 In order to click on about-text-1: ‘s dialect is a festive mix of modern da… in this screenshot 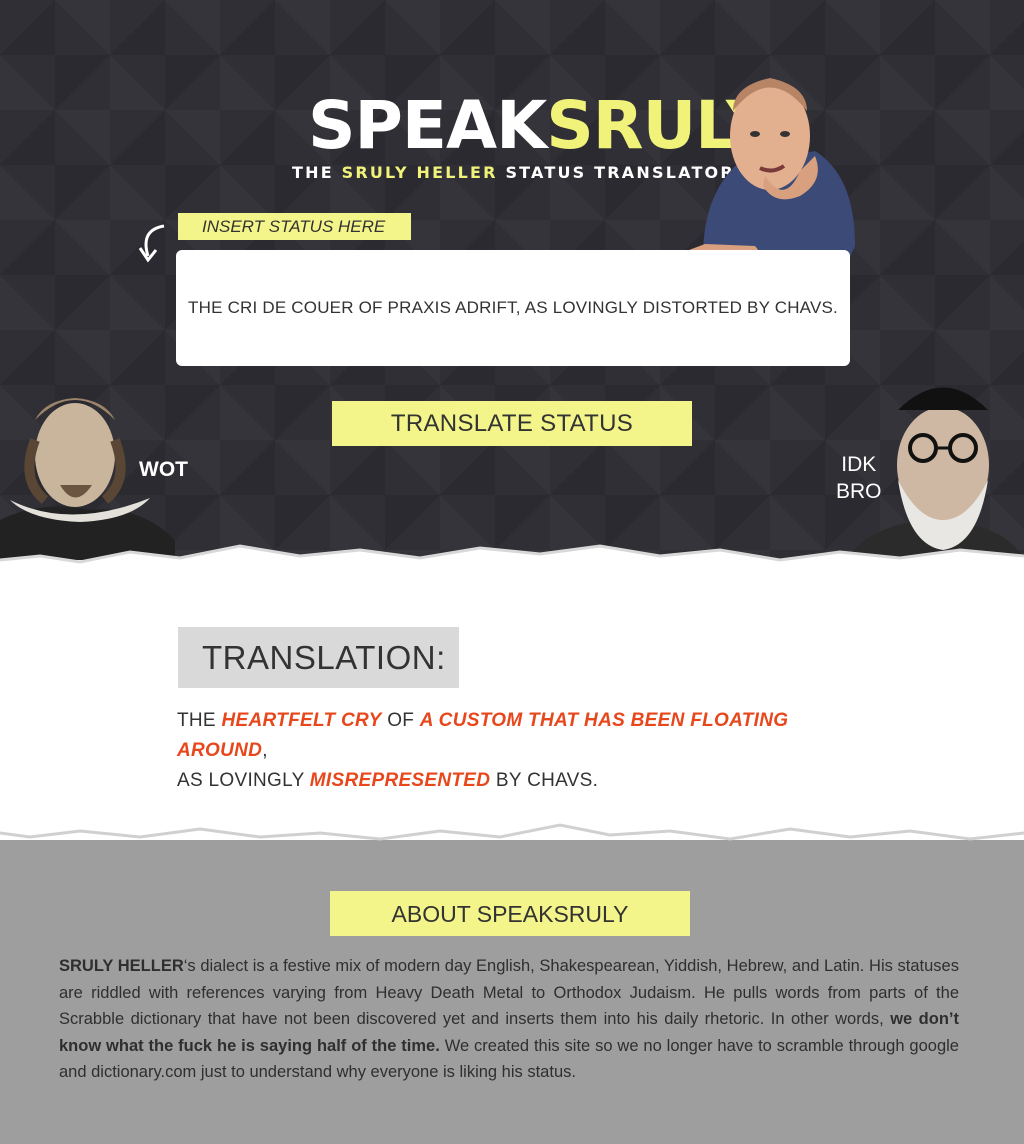, I will do `click(509, 992)`.